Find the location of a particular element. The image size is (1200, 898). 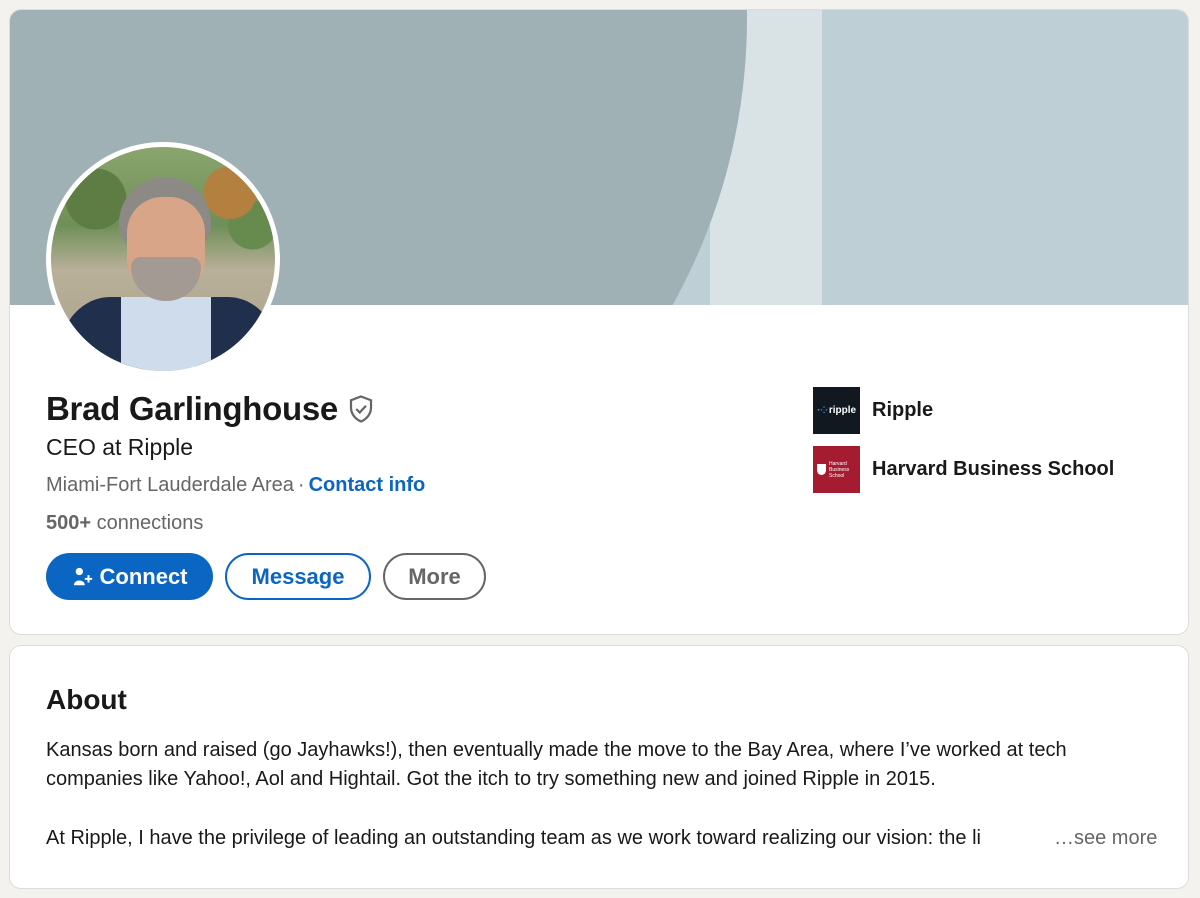

harvard-shield-icon is located at coordinates (821, 469).